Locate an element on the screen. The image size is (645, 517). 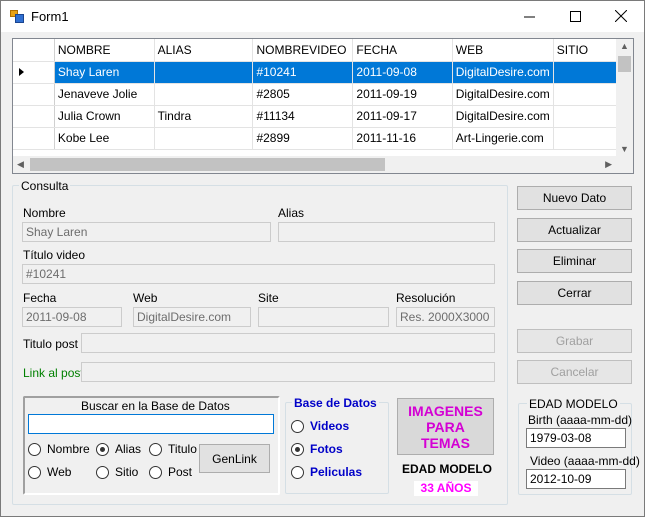
close-button is located at coordinates (621, 16).